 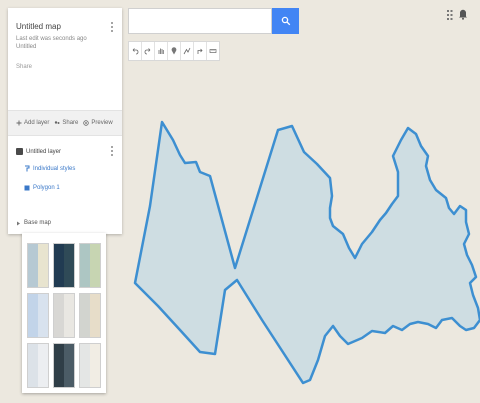 What do you see at coordinates (43, 152) in the screenshot?
I see `layer-name: Untitled layer` at bounding box center [43, 152].